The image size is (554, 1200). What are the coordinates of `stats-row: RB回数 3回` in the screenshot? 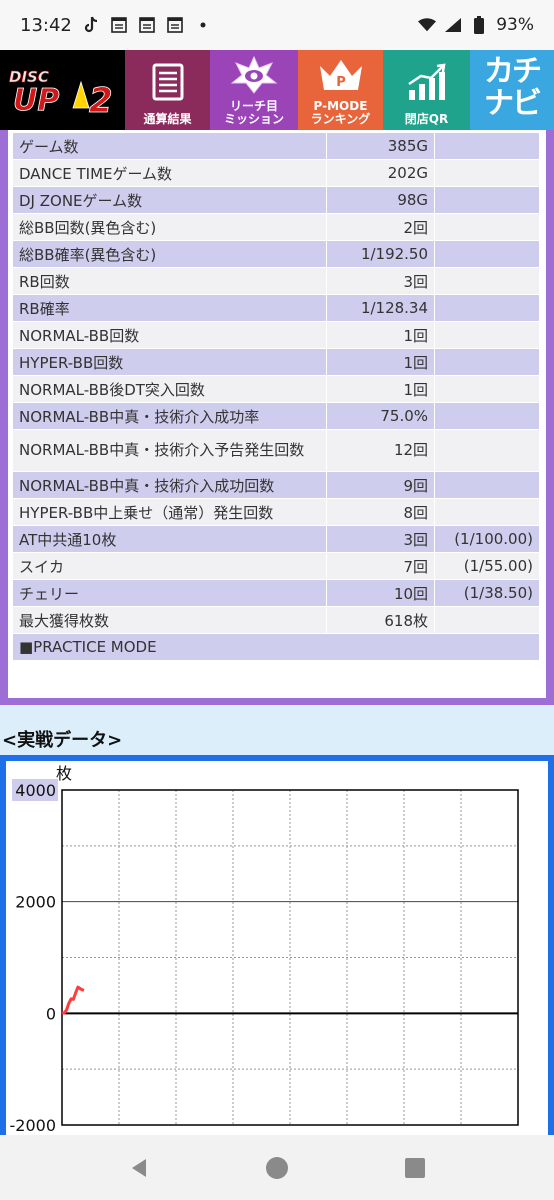 It's located at (275, 281).